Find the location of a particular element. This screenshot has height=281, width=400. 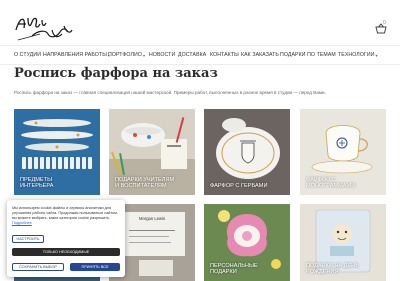

card-inner-text: Morgan Lewis is located at coordinates (152, 218).